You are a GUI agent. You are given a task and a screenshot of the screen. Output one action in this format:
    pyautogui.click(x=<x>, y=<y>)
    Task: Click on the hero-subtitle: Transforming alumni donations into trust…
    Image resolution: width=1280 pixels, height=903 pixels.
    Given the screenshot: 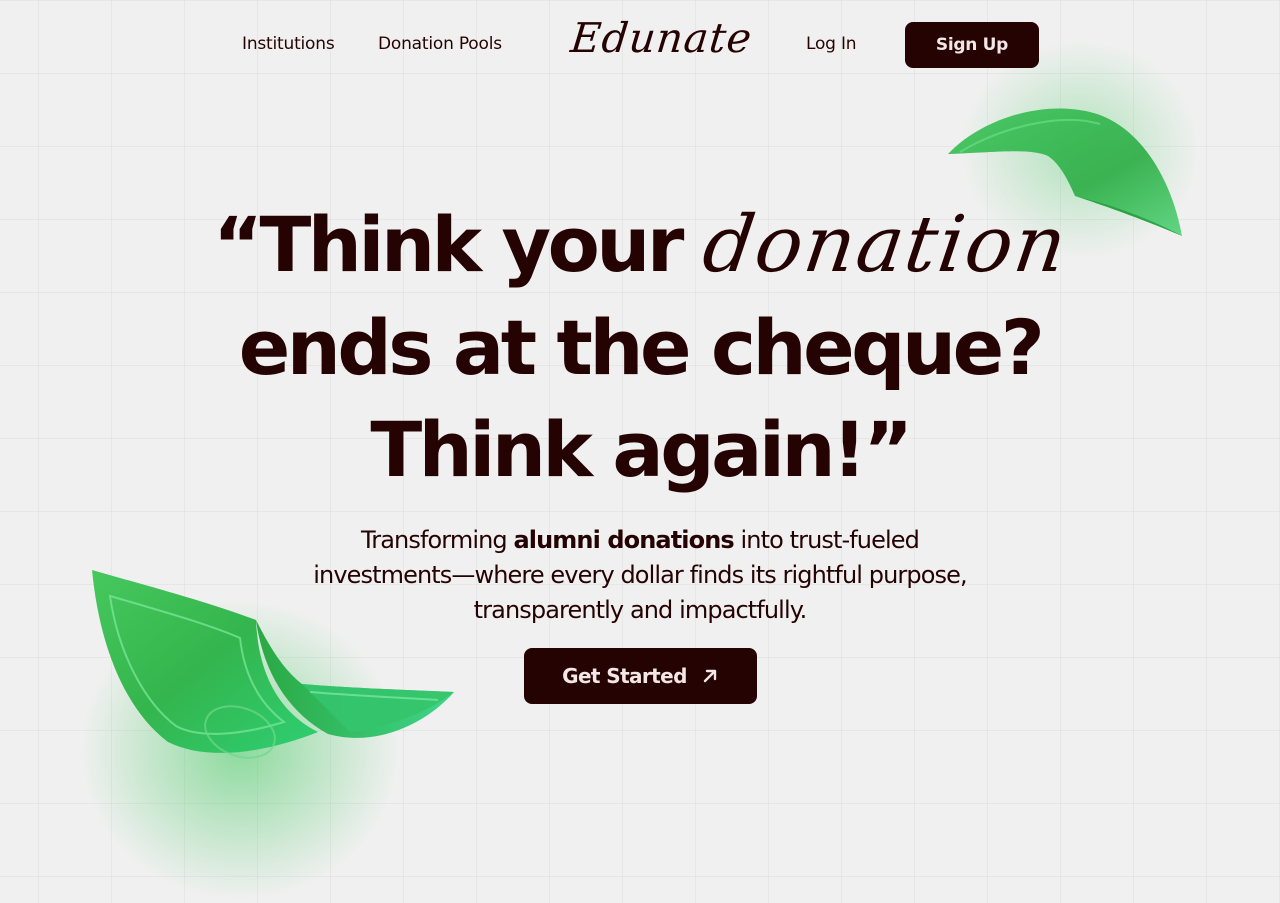 What is the action you would take?
    pyautogui.click(x=640, y=575)
    